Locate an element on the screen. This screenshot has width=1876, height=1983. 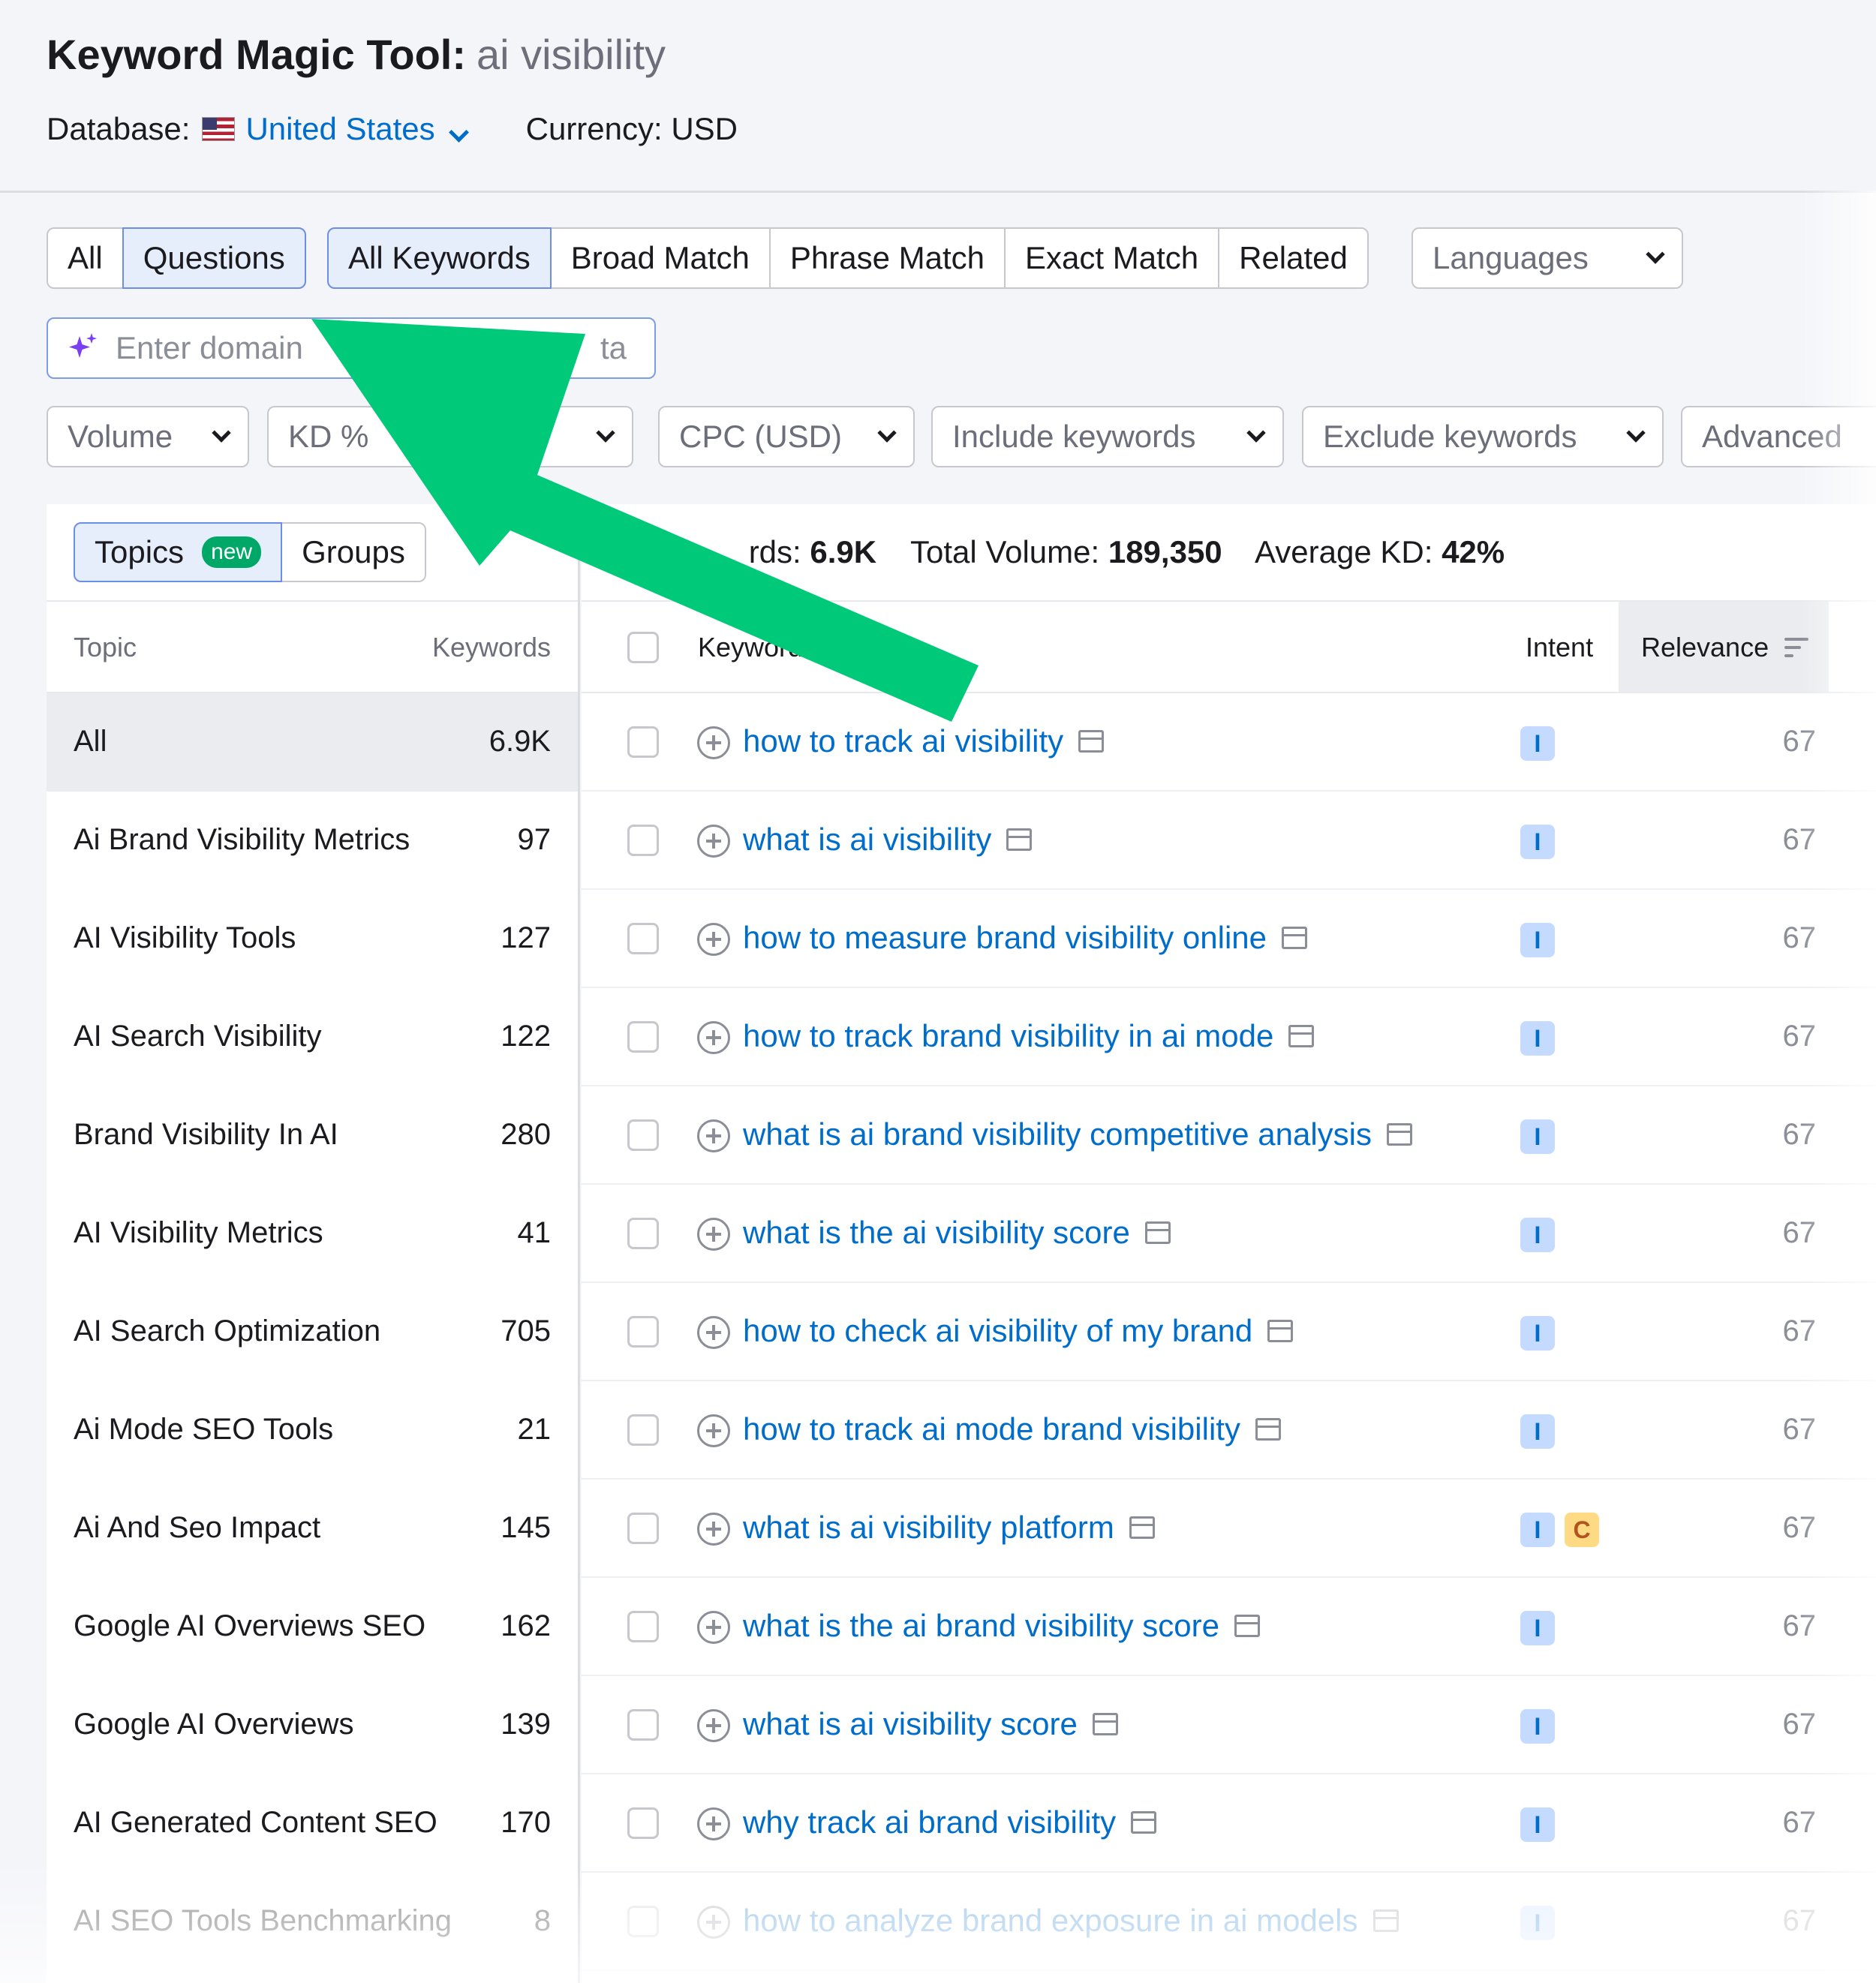
topic-row: Ai And Seo Impact 145 is located at coordinates (312, 1529).